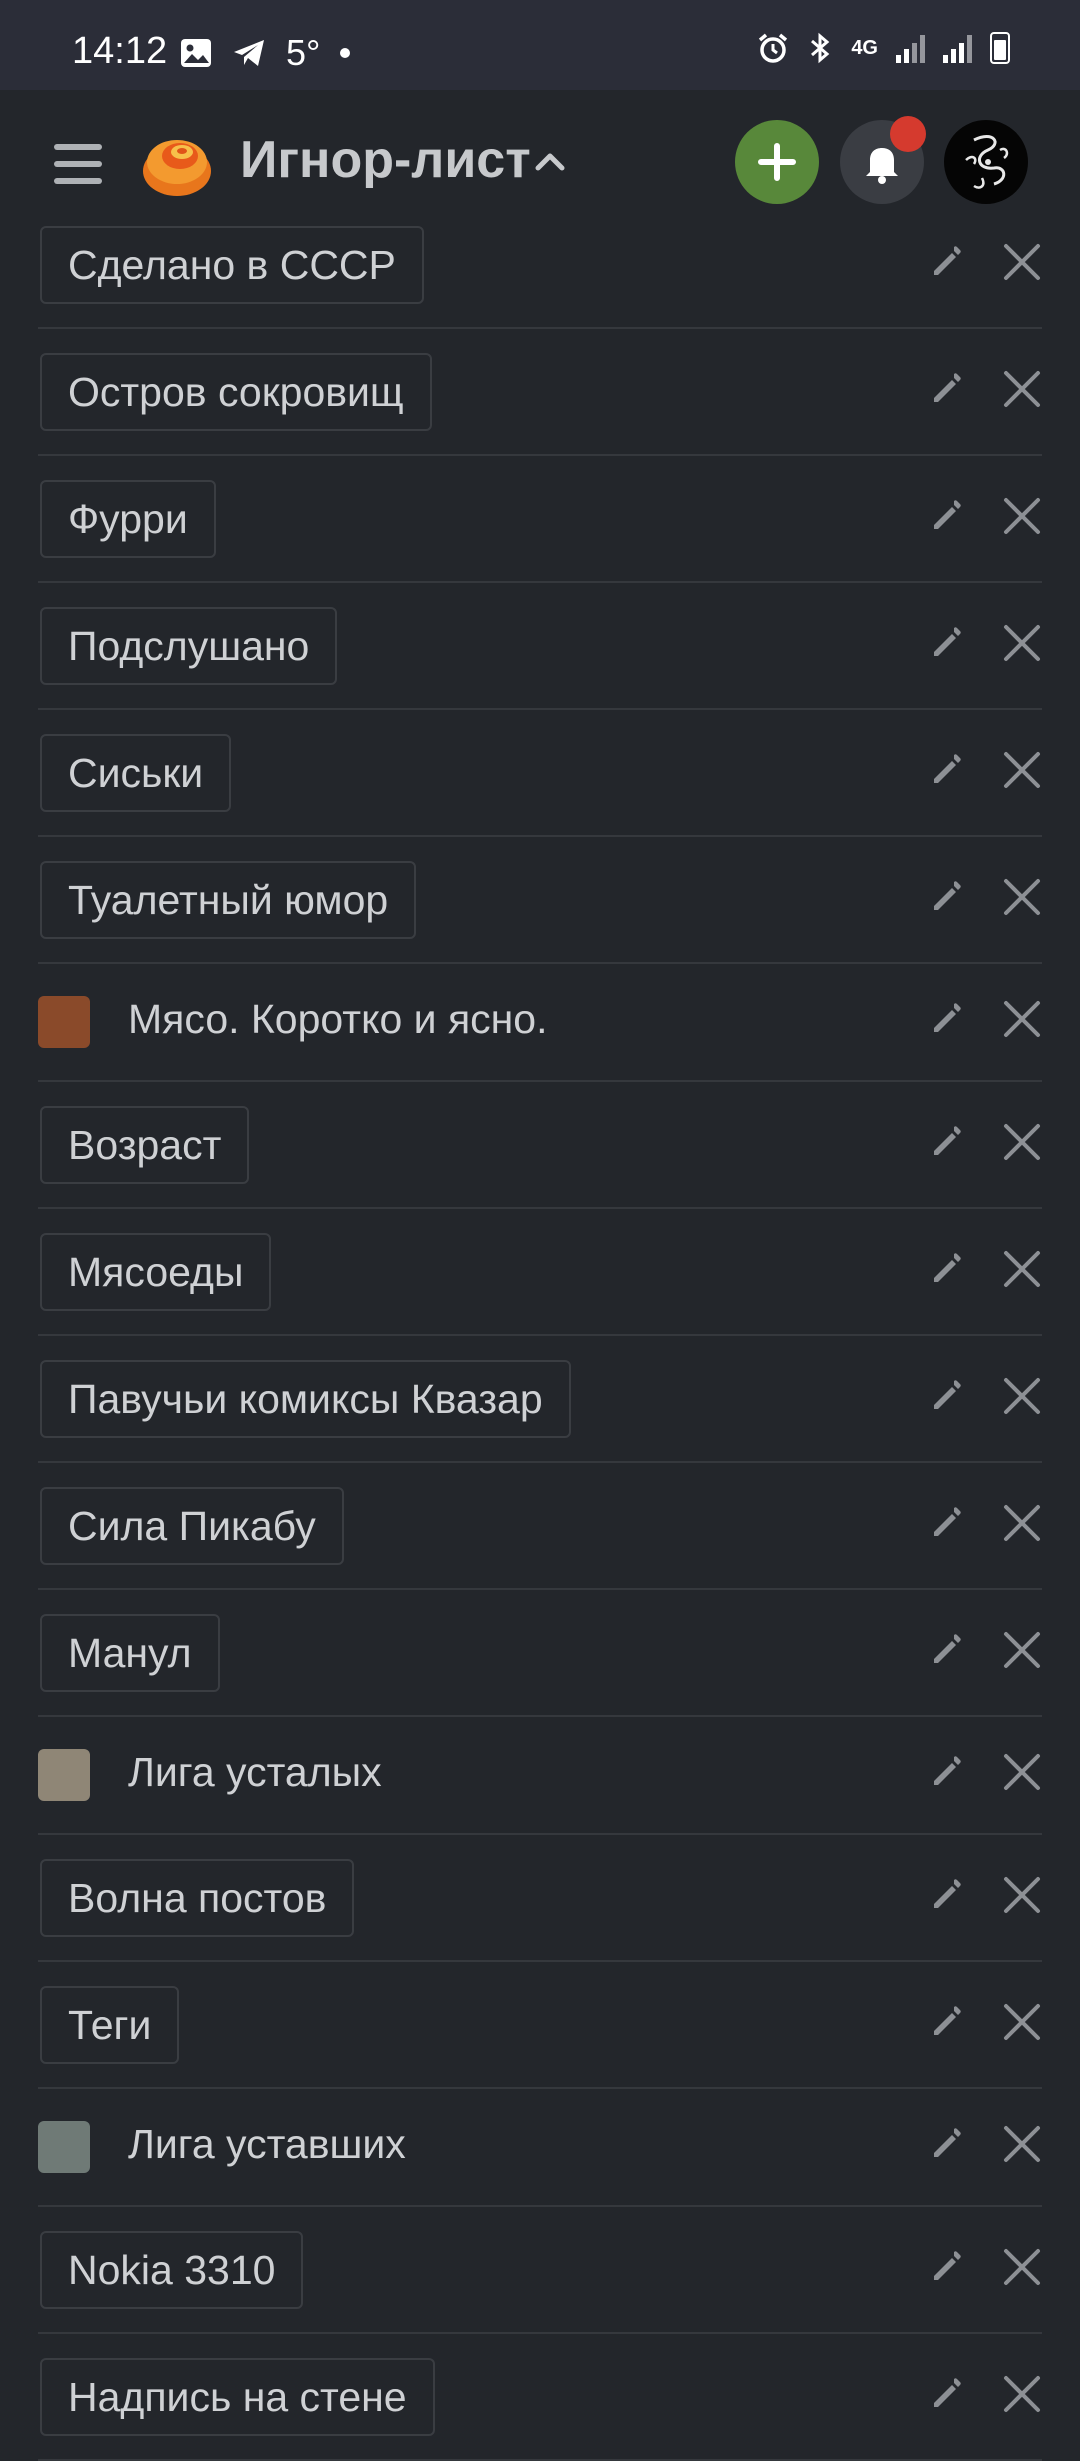 Image resolution: width=1080 pixels, height=2461 pixels. What do you see at coordinates (773, 48) in the screenshot?
I see `alarm-icon` at bounding box center [773, 48].